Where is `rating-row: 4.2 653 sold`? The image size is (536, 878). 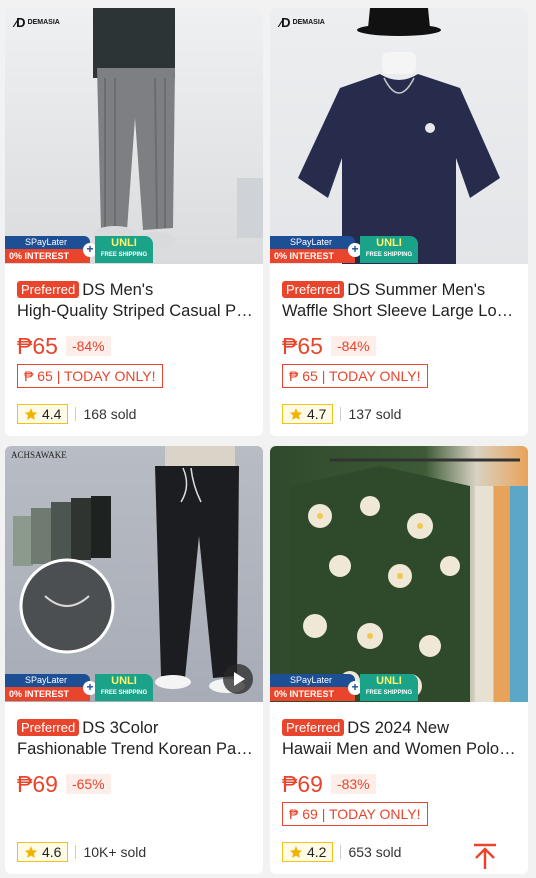 rating-row: 4.2 653 sold is located at coordinates (341, 852).